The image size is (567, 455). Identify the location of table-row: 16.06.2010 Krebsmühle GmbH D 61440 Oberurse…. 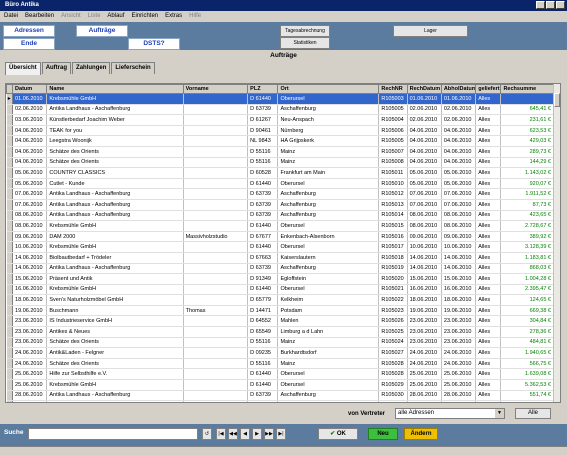
(280, 290).